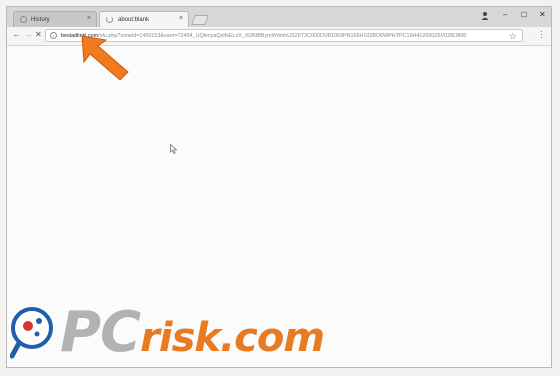 This screenshot has width=560, height=376. Describe the element at coordinates (16, 34) in the screenshot. I see `back-button: ←` at that location.